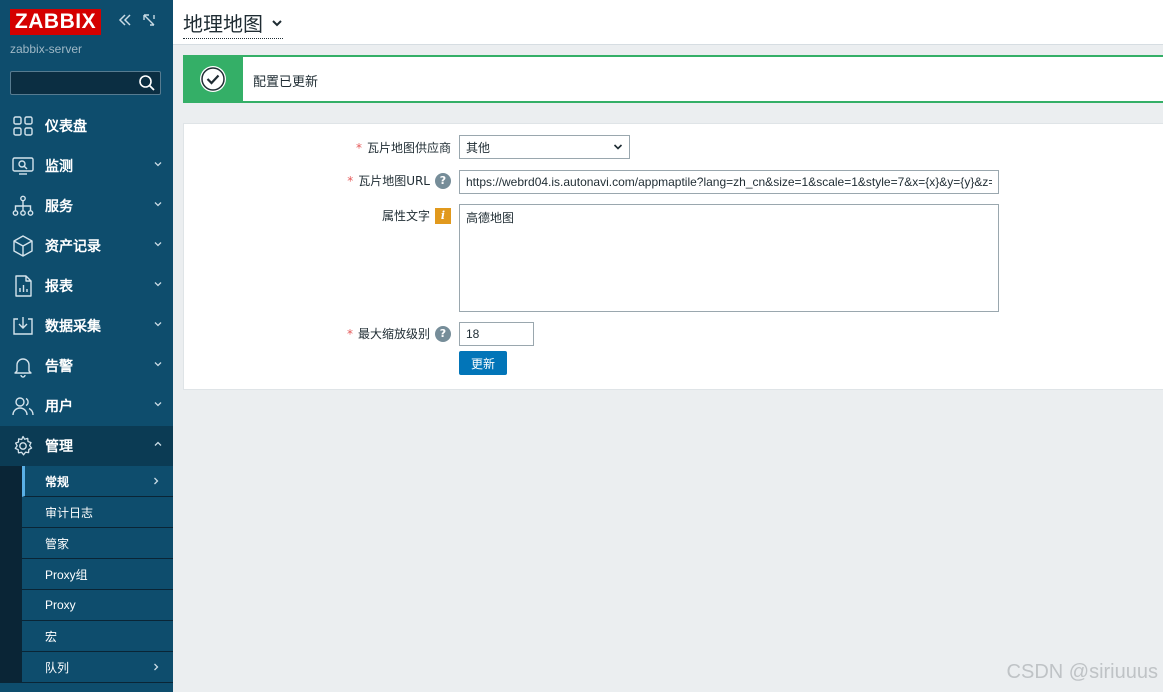  I want to click on max-zoom-input, so click(496, 334).